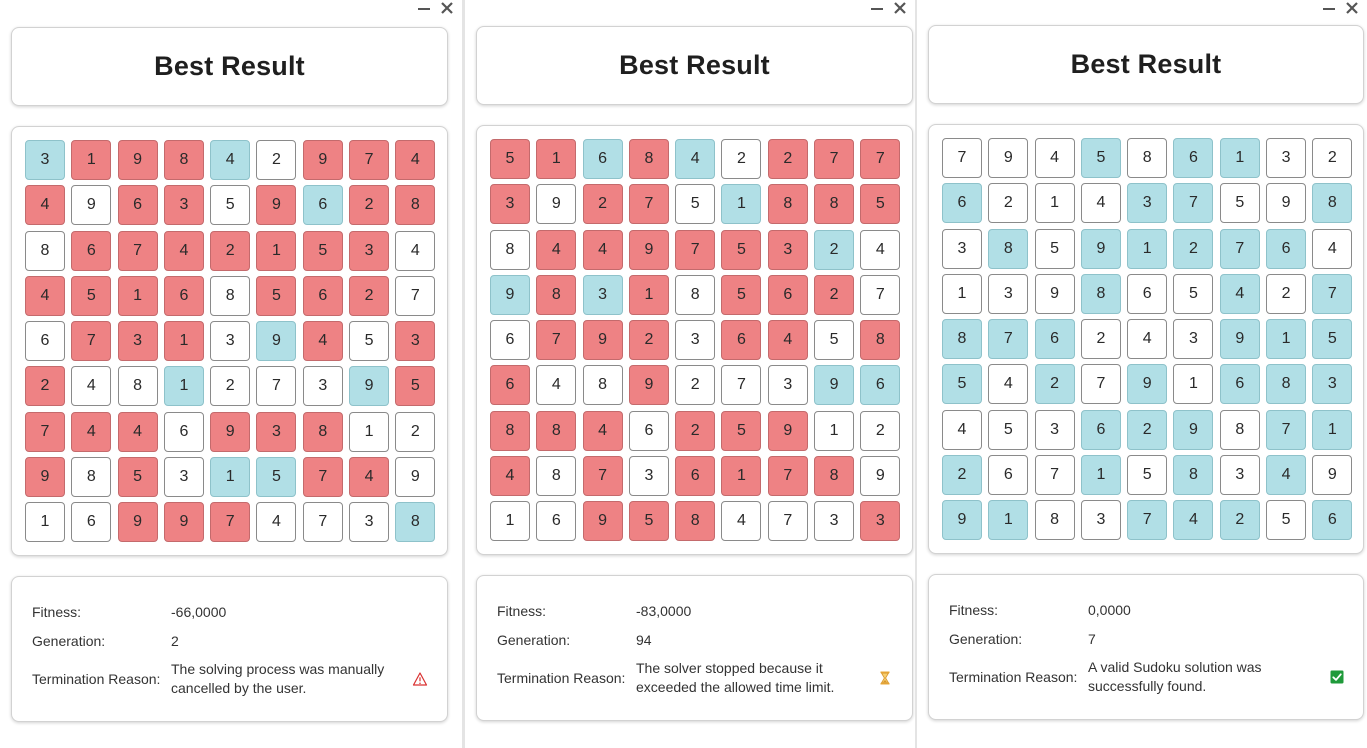 The width and height of the screenshot is (1367, 748). I want to click on termination-reason-line-2: cancelled by the user., so click(239, 688).